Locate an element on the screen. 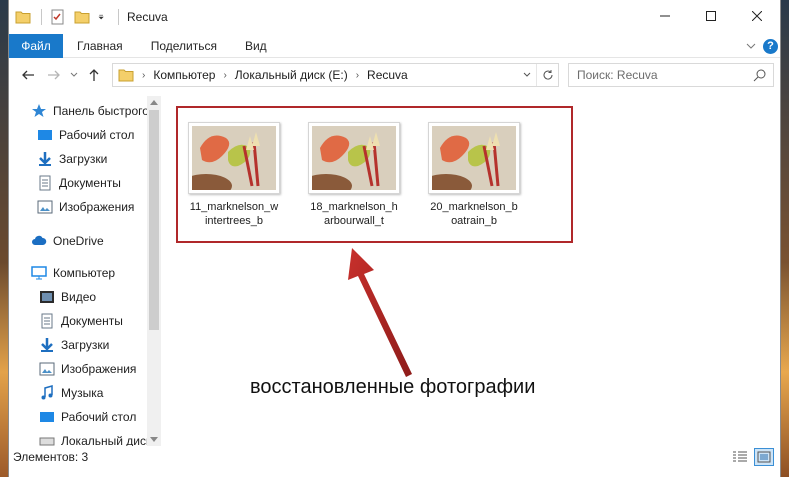 Image resolution: width=789 pixels, height=477 pixels. nav-item-pictures-pinned: Изображения 📌 is located at coordinates (99, 207).